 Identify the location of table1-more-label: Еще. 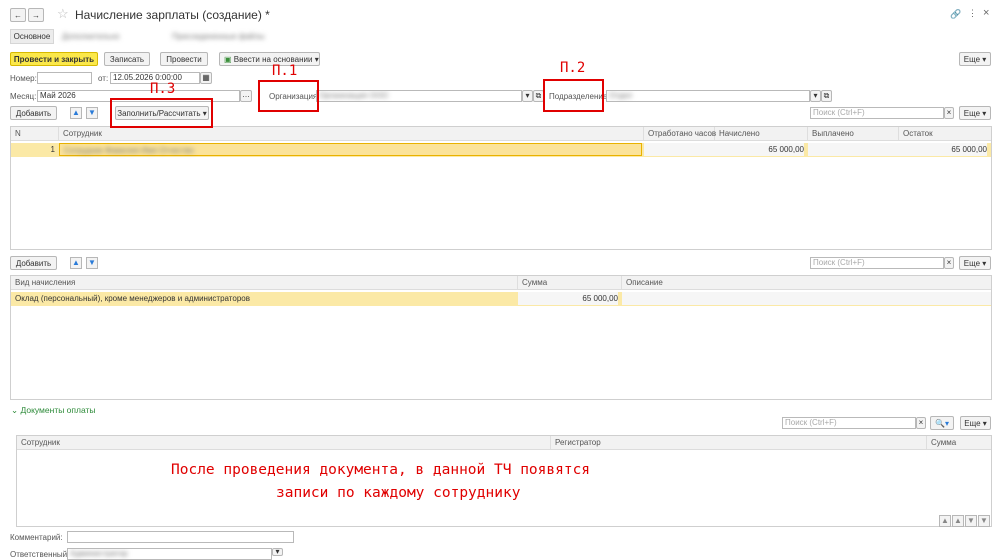
(972, 113).